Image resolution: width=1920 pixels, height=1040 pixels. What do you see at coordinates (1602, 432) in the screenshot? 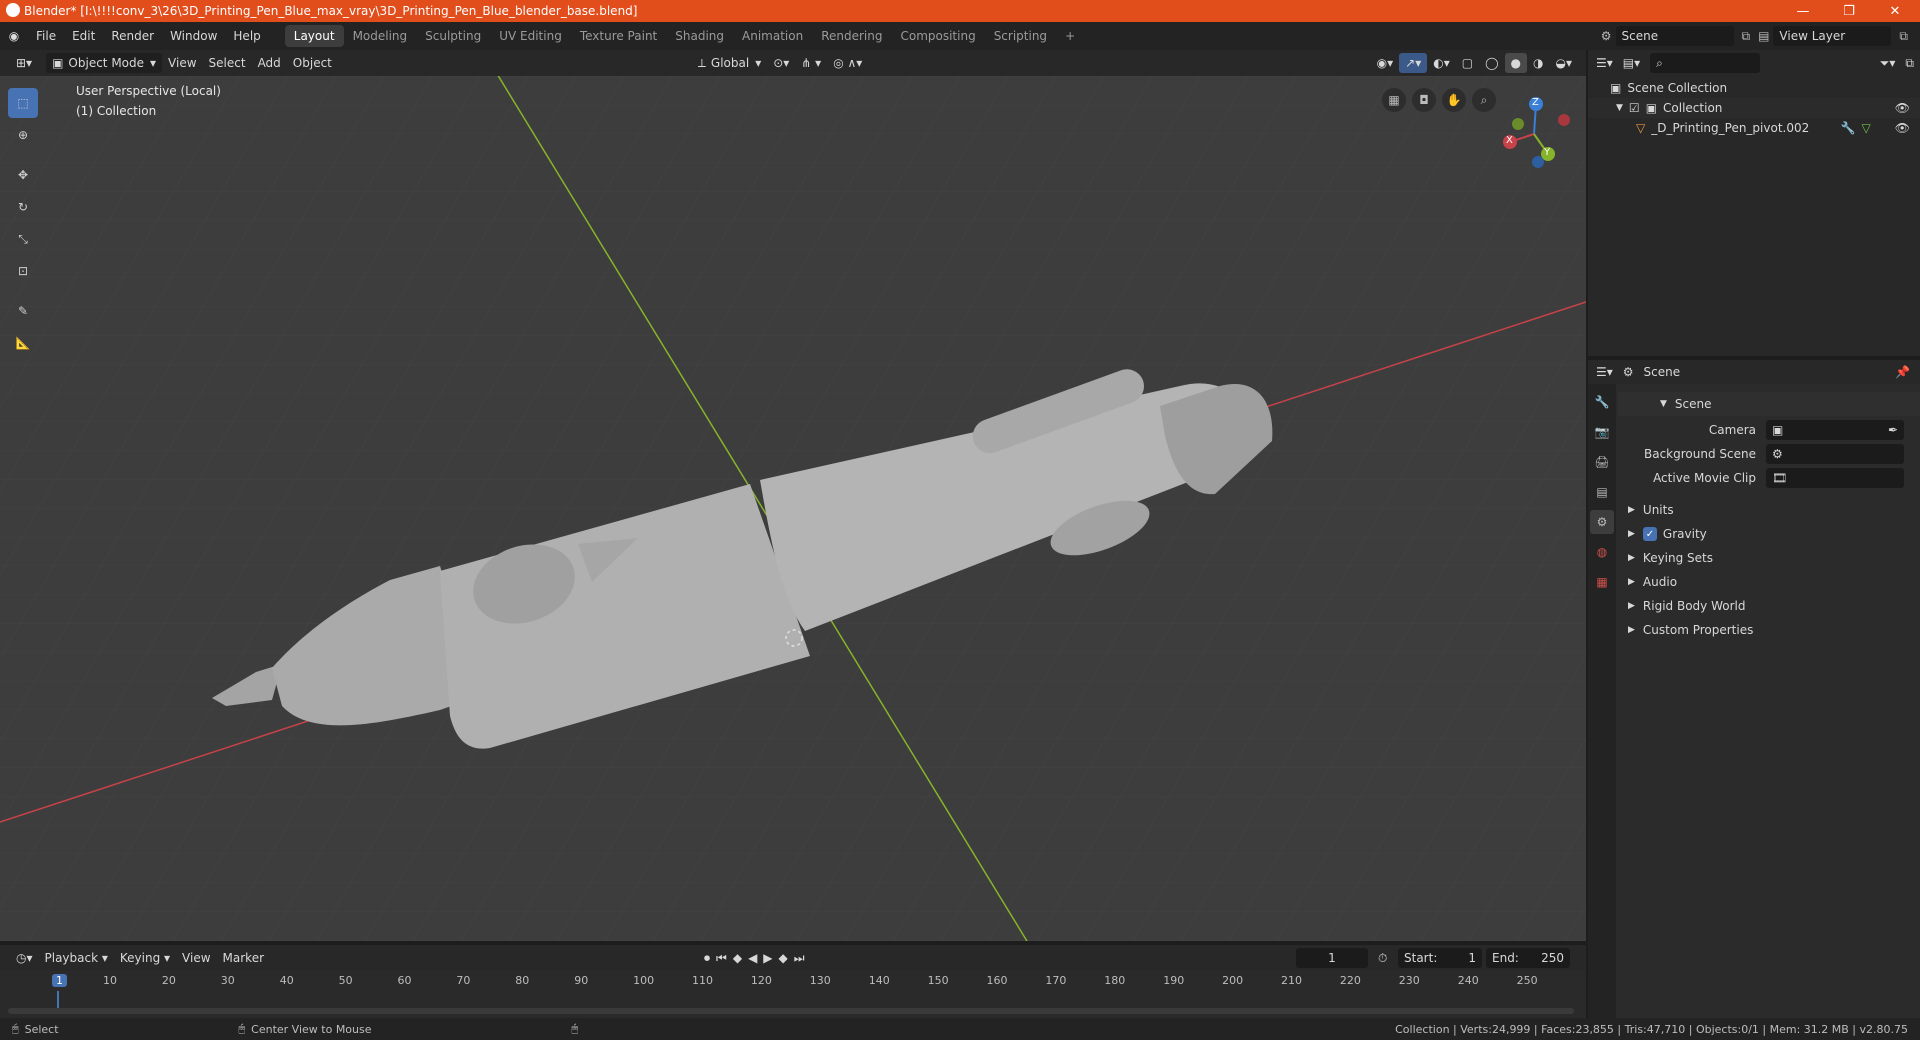
I see `render-tab-icon: 📷` at bounding box center [1602, 432].